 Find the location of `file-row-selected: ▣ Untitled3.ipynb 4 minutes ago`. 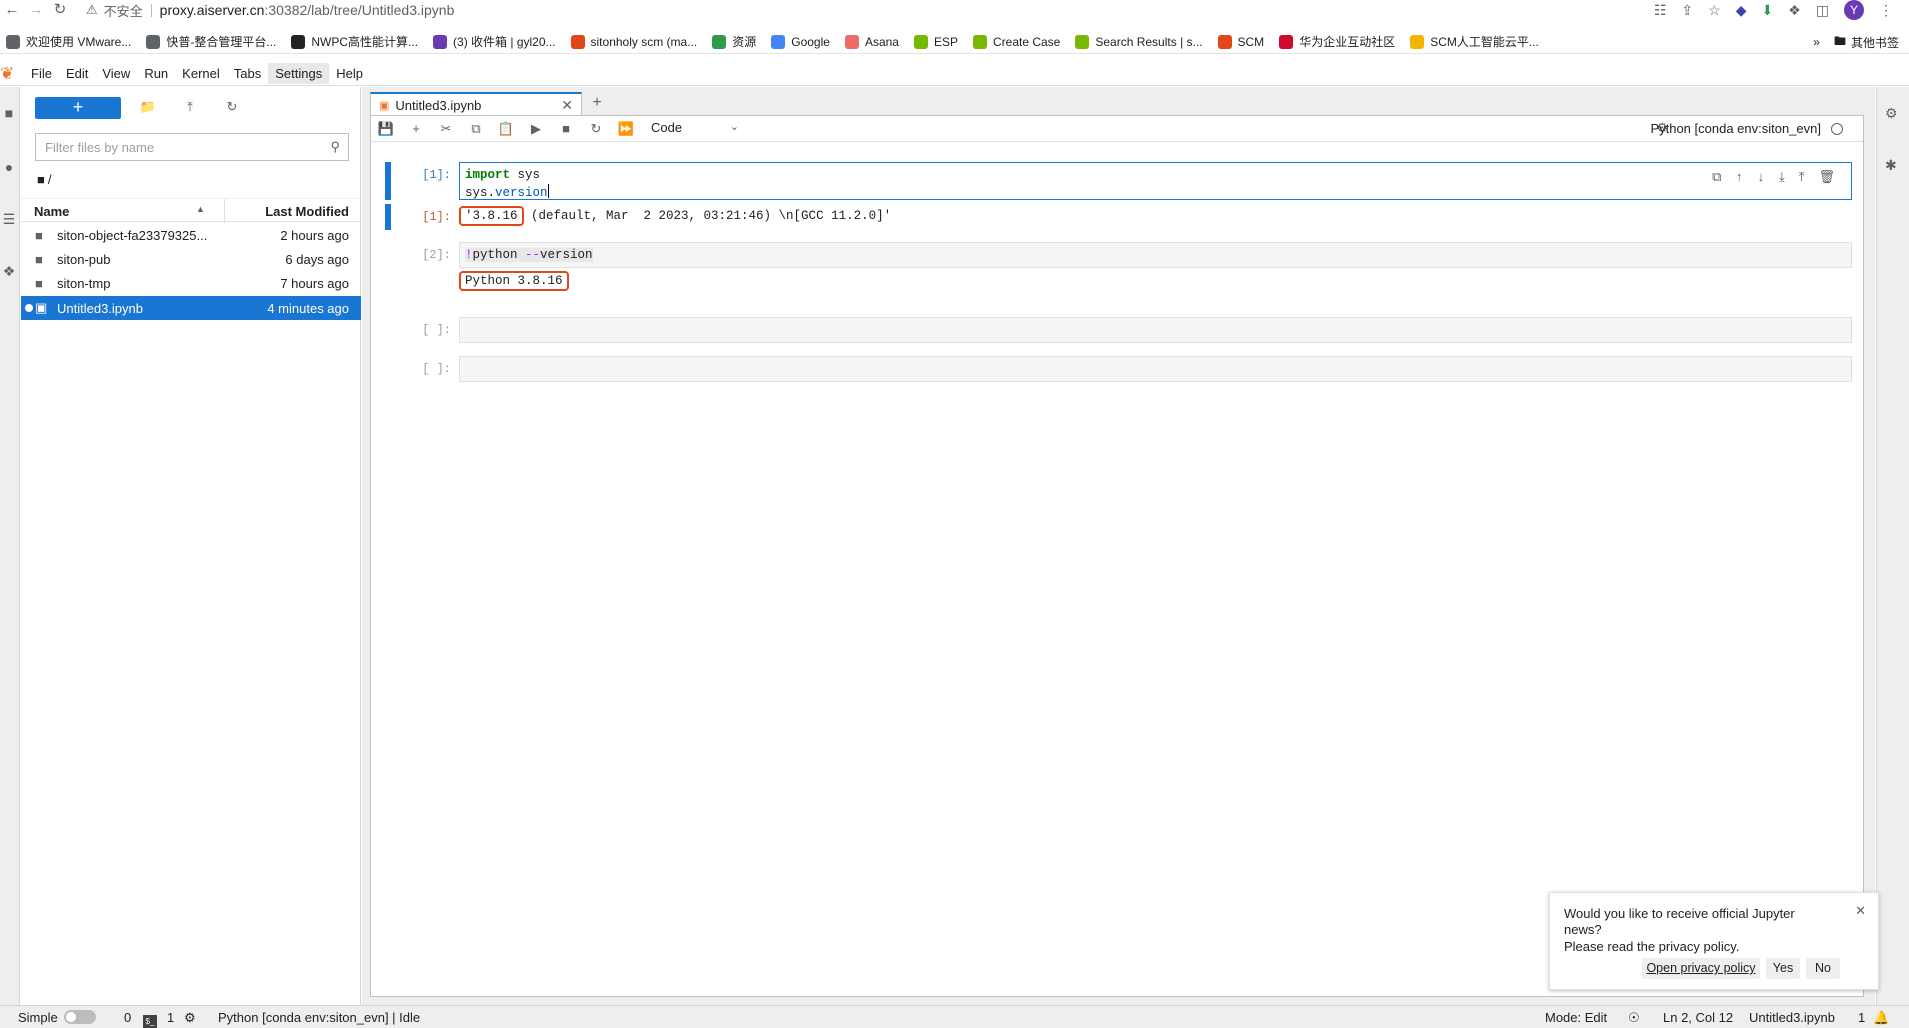

file-row-selected: ▣ Untitled3.ipynb 4 minutes ago is located at coordinates (191, 308).